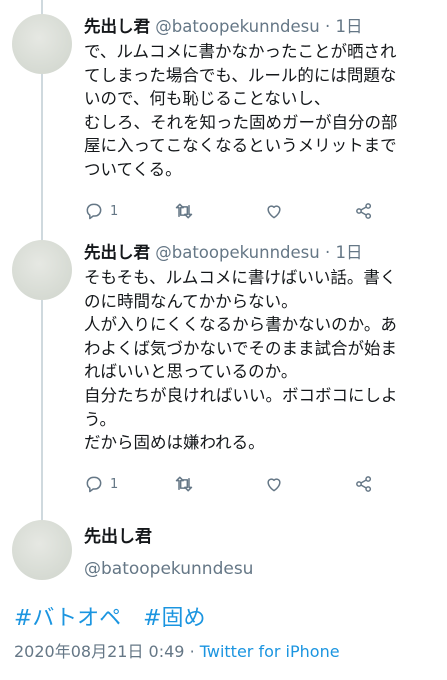 This screenshot has height=680, width=447. I want to click on tweet-text-line: だから固めは嫌われる。, so click(174, 443).